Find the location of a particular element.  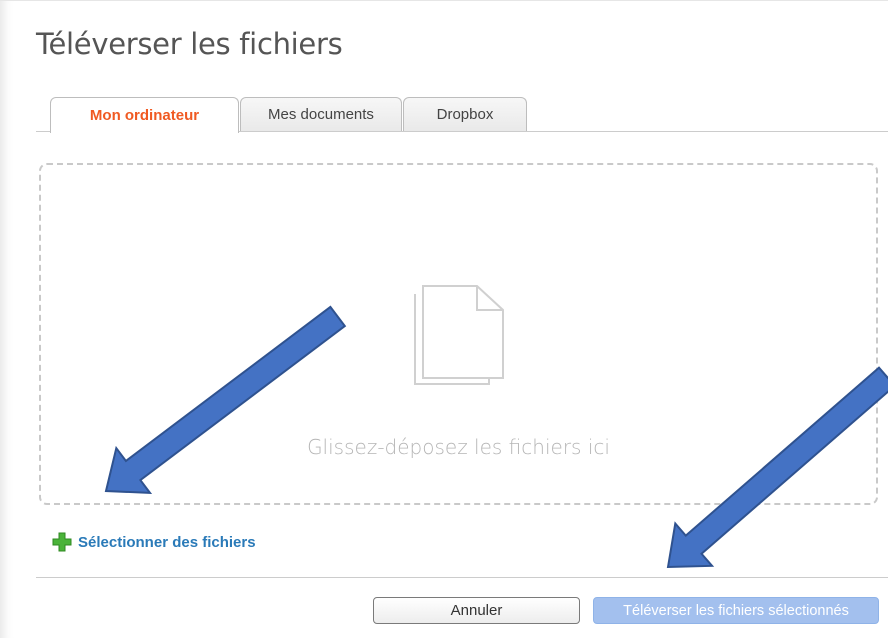

dialog-title: Téléverser les fichiers is located at coordinates (189, 44).